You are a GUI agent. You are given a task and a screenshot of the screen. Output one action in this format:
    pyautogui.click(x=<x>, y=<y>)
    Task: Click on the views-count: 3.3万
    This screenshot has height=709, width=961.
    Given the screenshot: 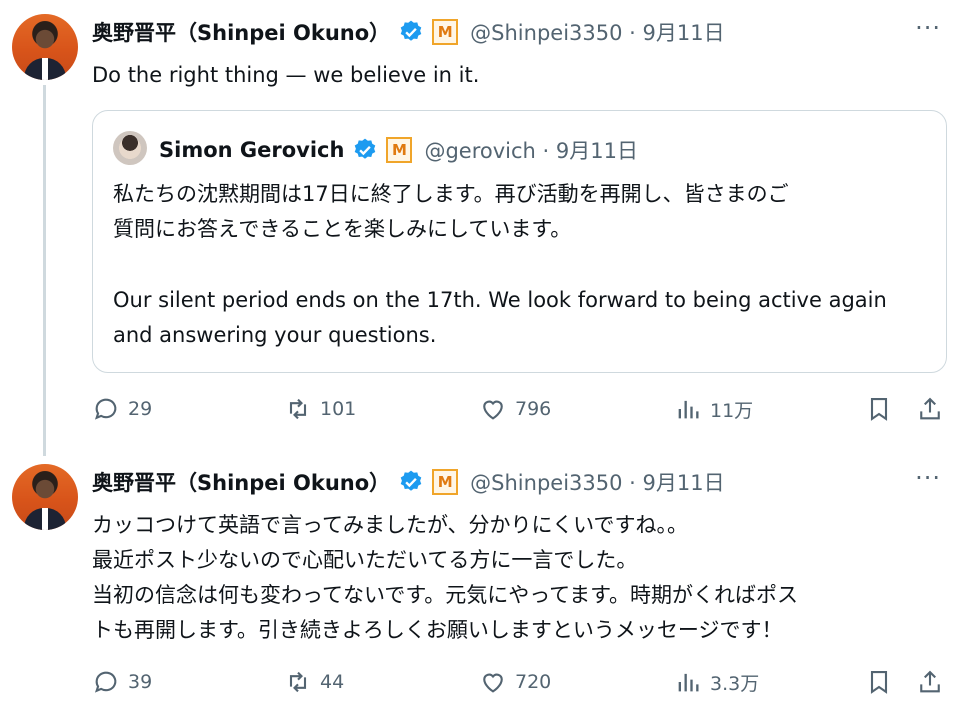 What is the action you would take?
    pyautogui.click(x=735, y=683)
    